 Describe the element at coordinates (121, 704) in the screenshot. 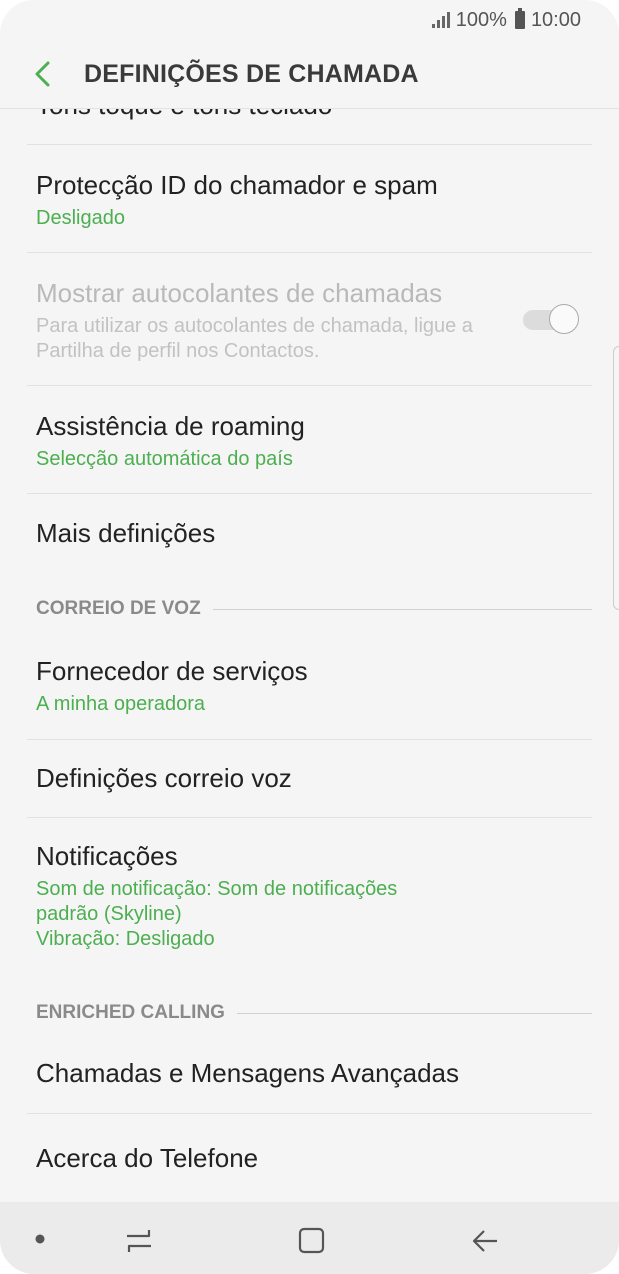

I see `item-subtitle: A minha operadora` at that location.